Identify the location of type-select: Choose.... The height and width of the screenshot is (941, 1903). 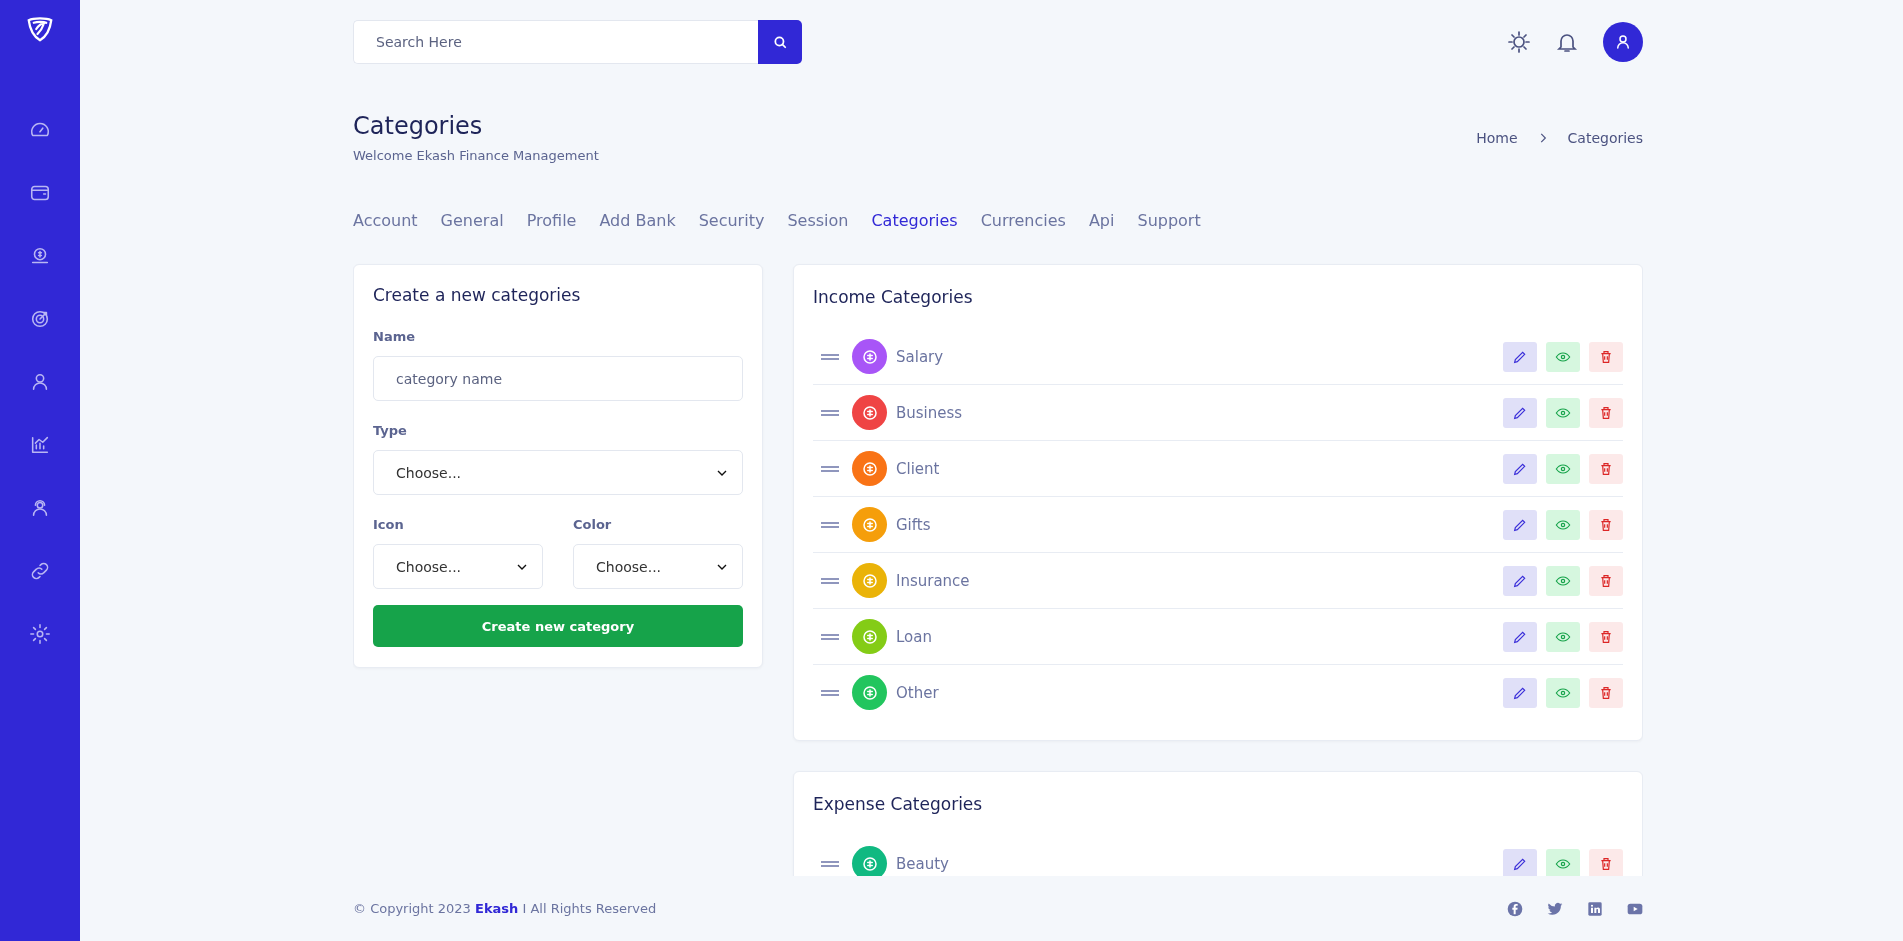
(558, 472).